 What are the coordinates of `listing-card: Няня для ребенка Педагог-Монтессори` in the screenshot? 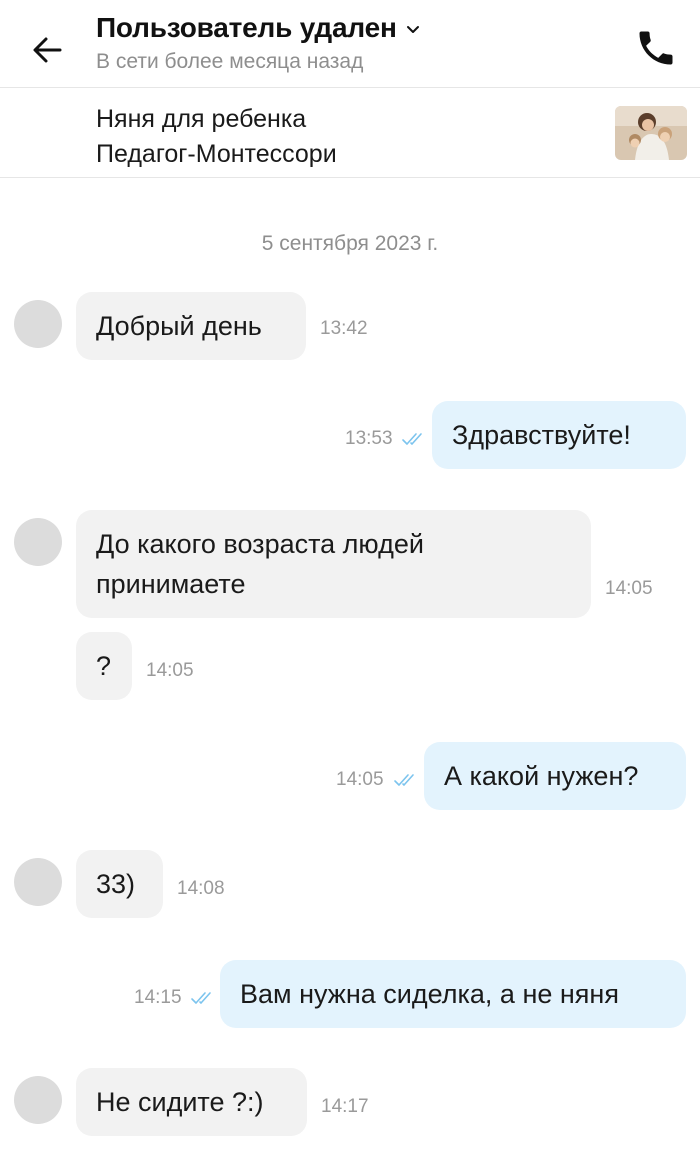 It's located at (350, 133).